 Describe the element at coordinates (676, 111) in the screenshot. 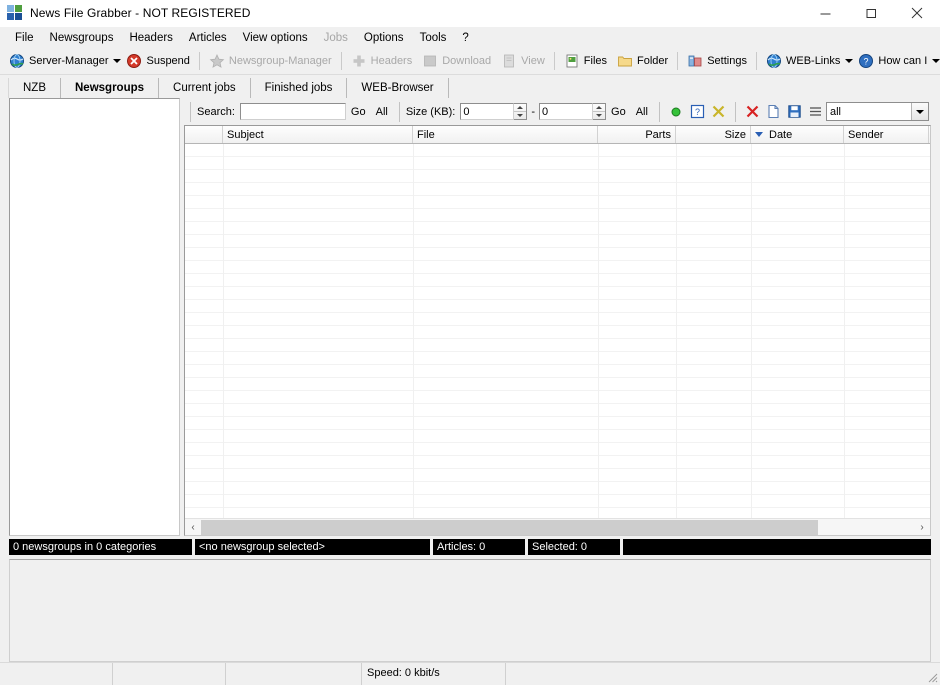

I see `status-green-dot-icon` at that location.